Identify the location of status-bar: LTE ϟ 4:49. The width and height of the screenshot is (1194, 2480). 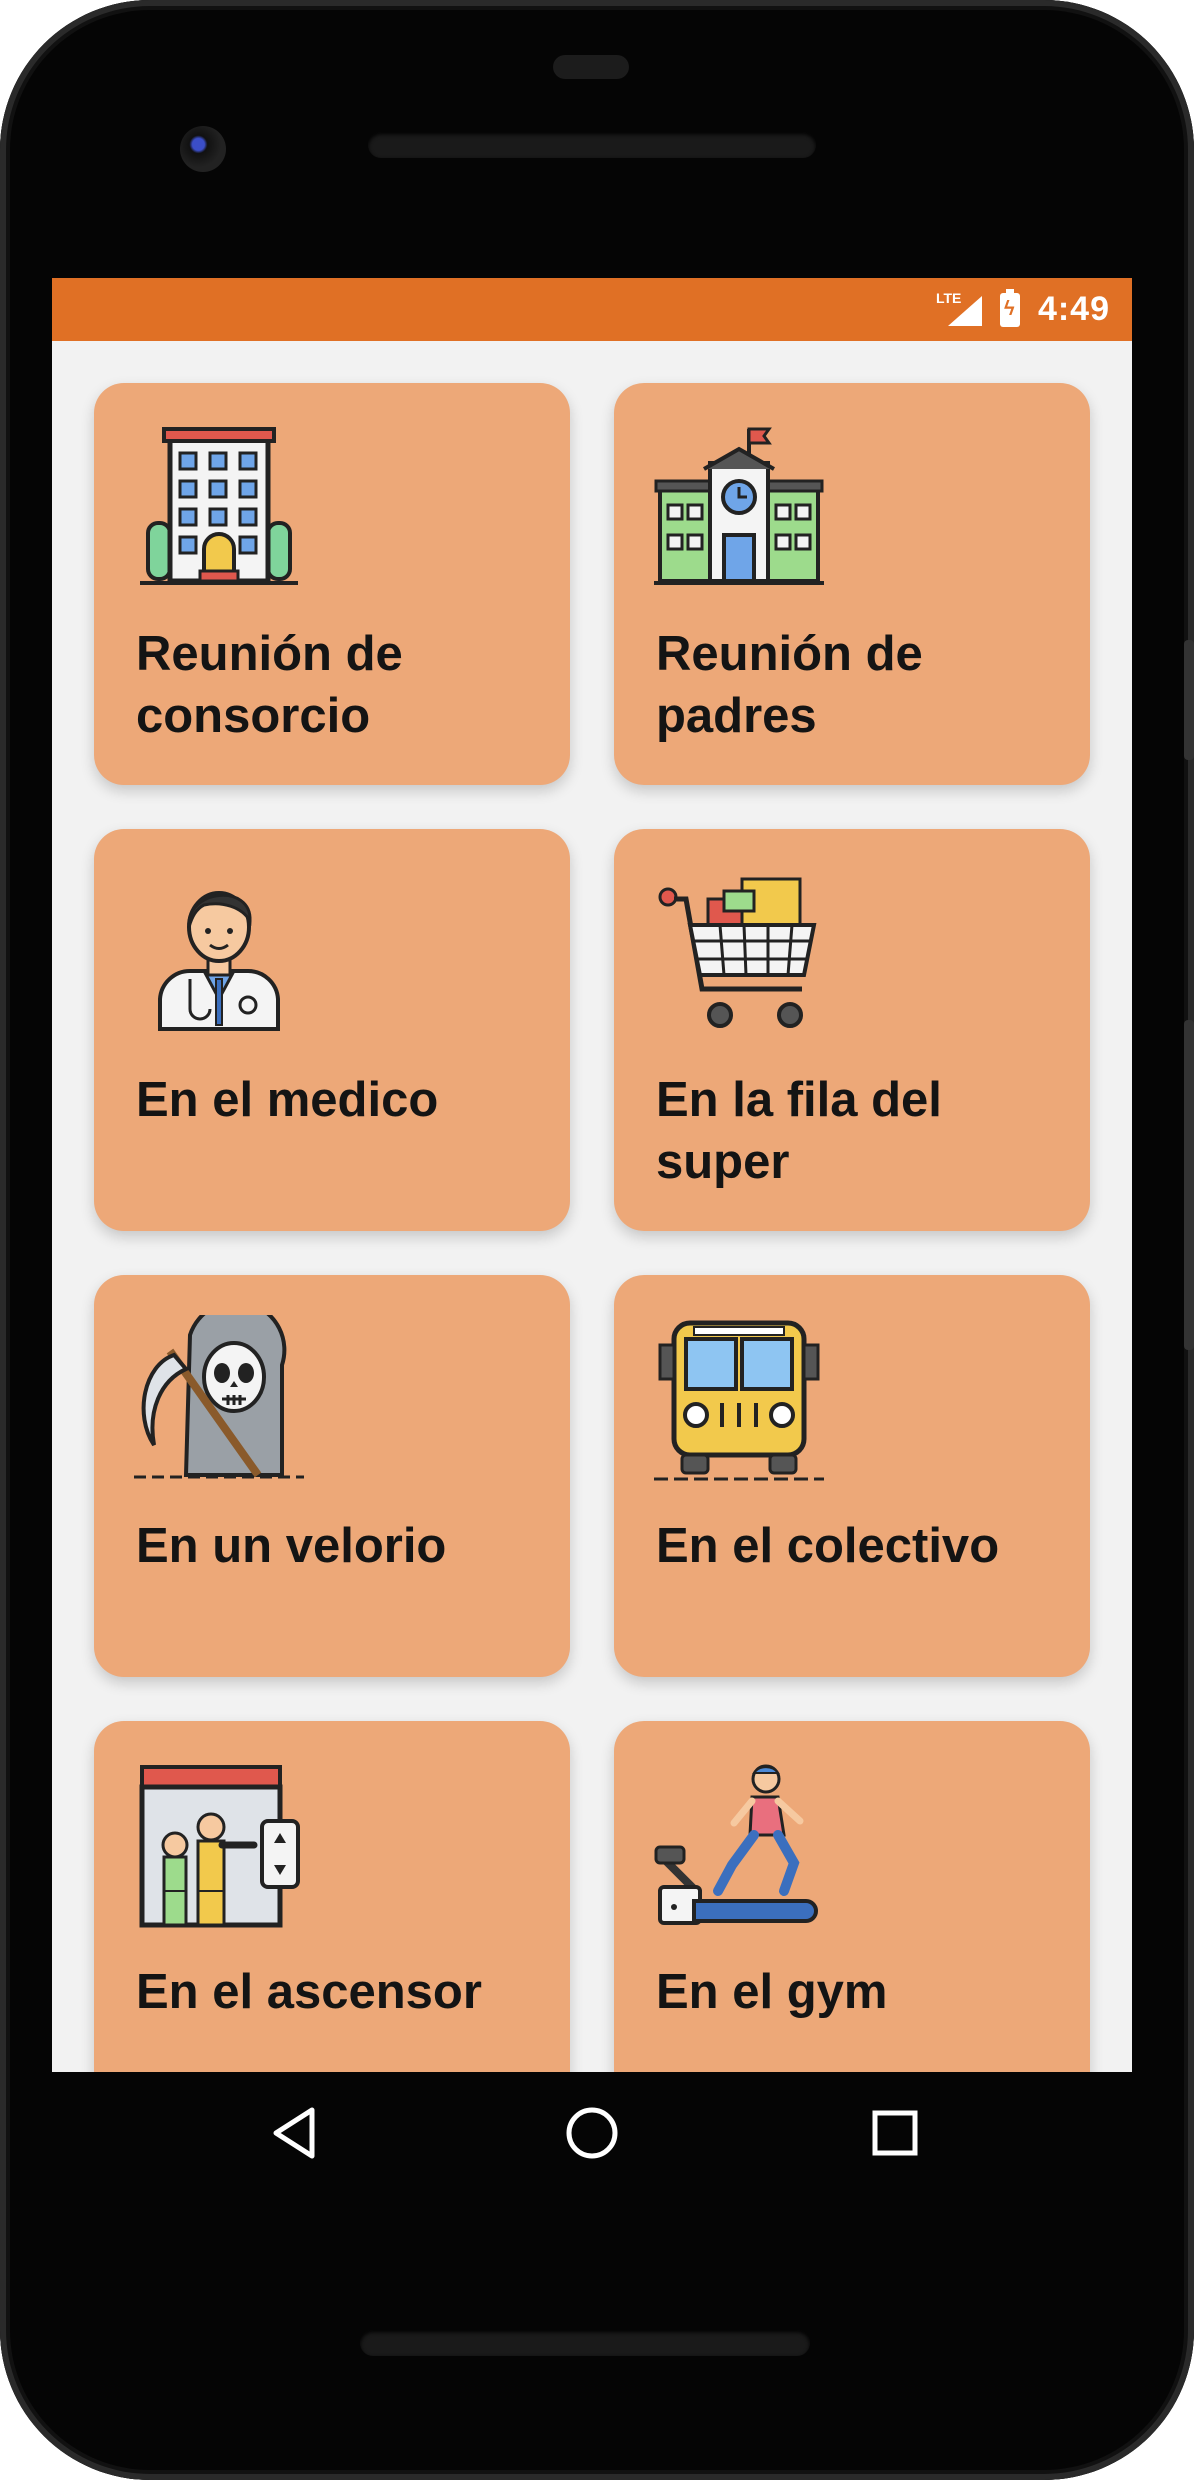
(592, 309).